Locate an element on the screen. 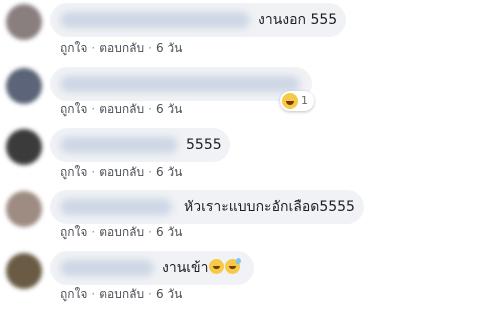 Image resolution: width=486 pixels, height=309 pixels. laugh-emoji-icon is located at coordinates (290, 101).